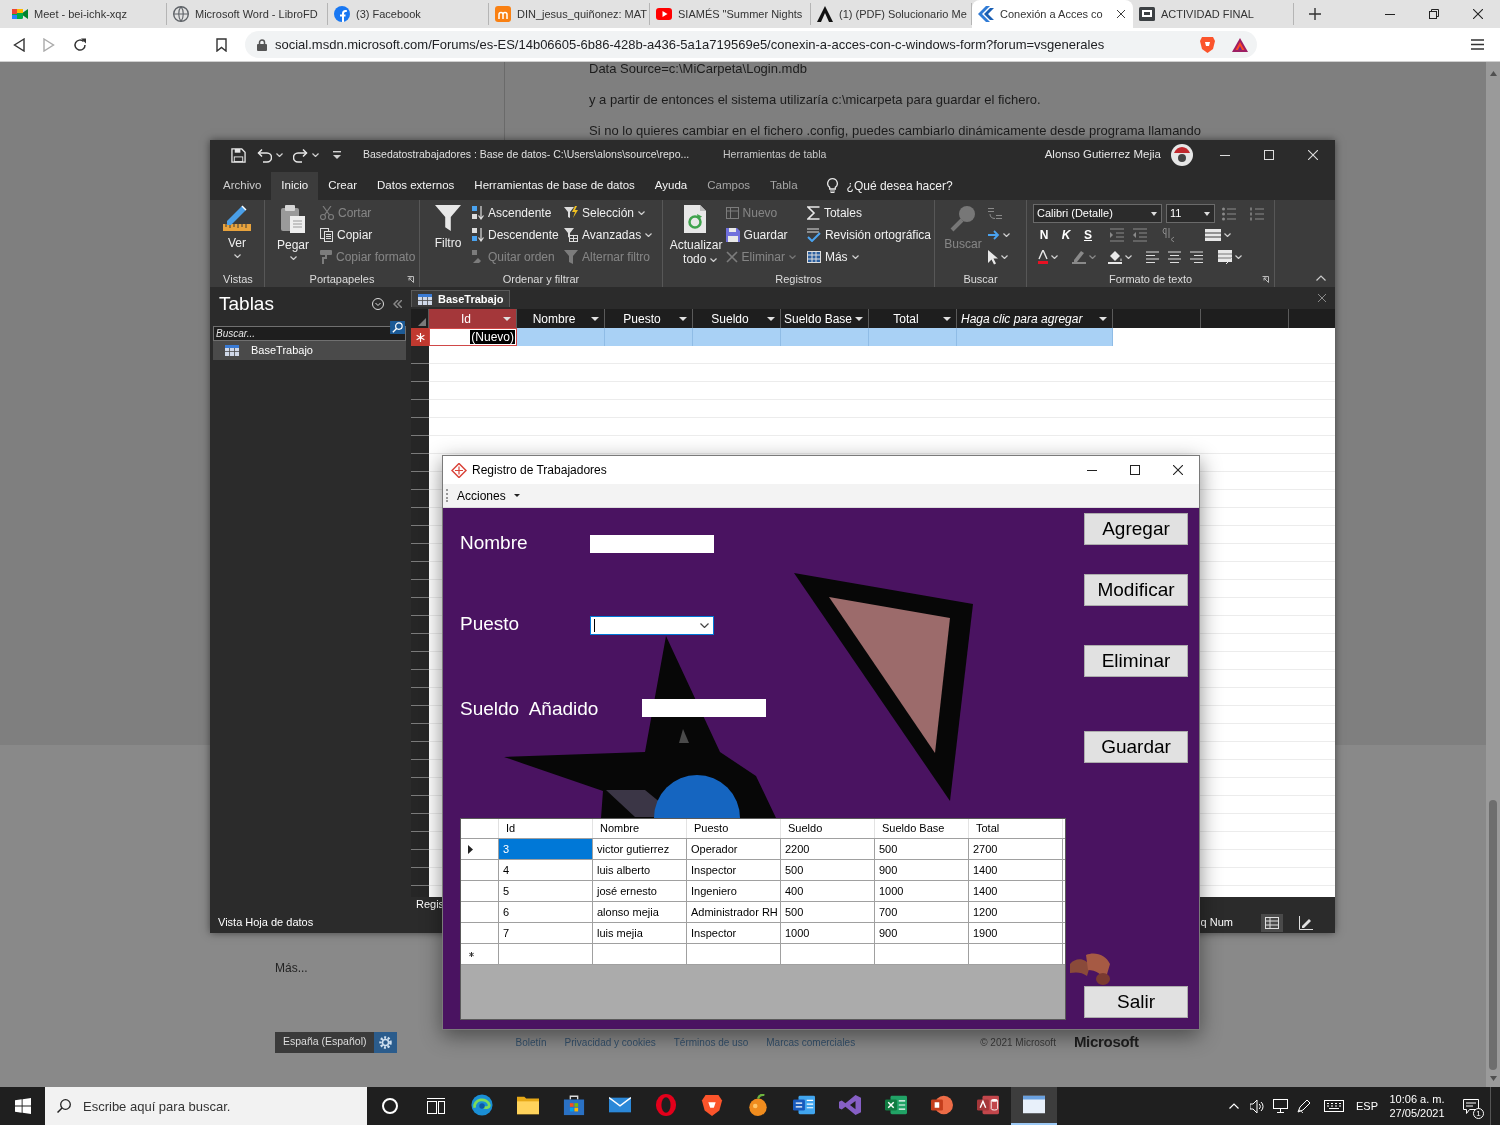 The image size is (1500, 1125). Describe the element at coordinates (1229, 213) in the screenshot. I see `bullet-list-icon` at that location.